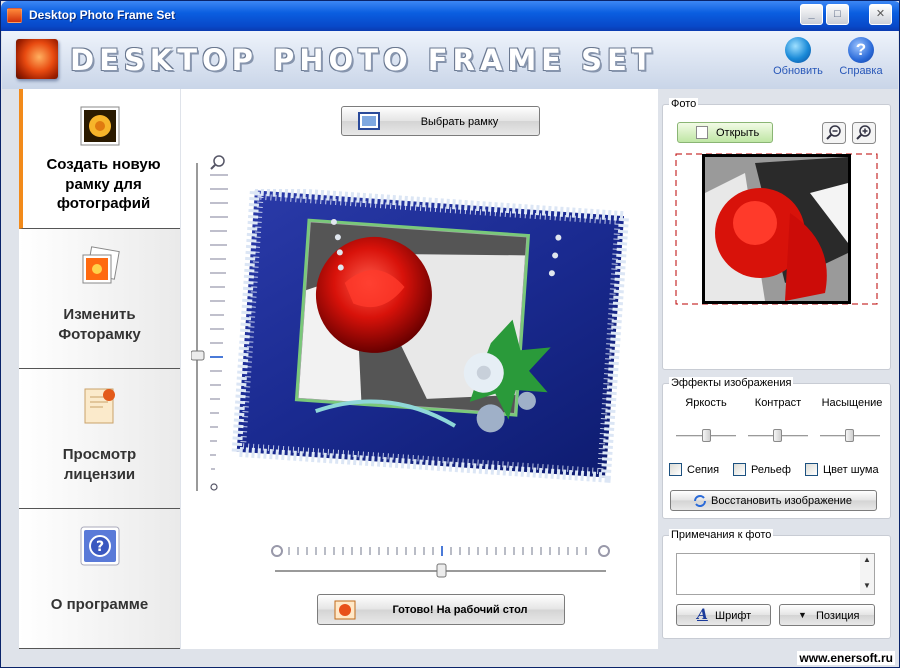  I want to click on watermark-text: www.enersoft.ru, so click(846, 658).